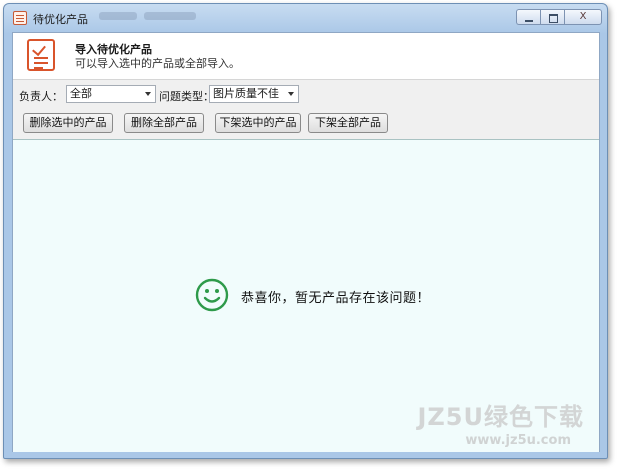 The height and width of the screenshot is (473, 623). Describe the element at coordinates (500, 417) in the screenshot. I see `watermark-logo: JZ5U绿色下载` at that location.